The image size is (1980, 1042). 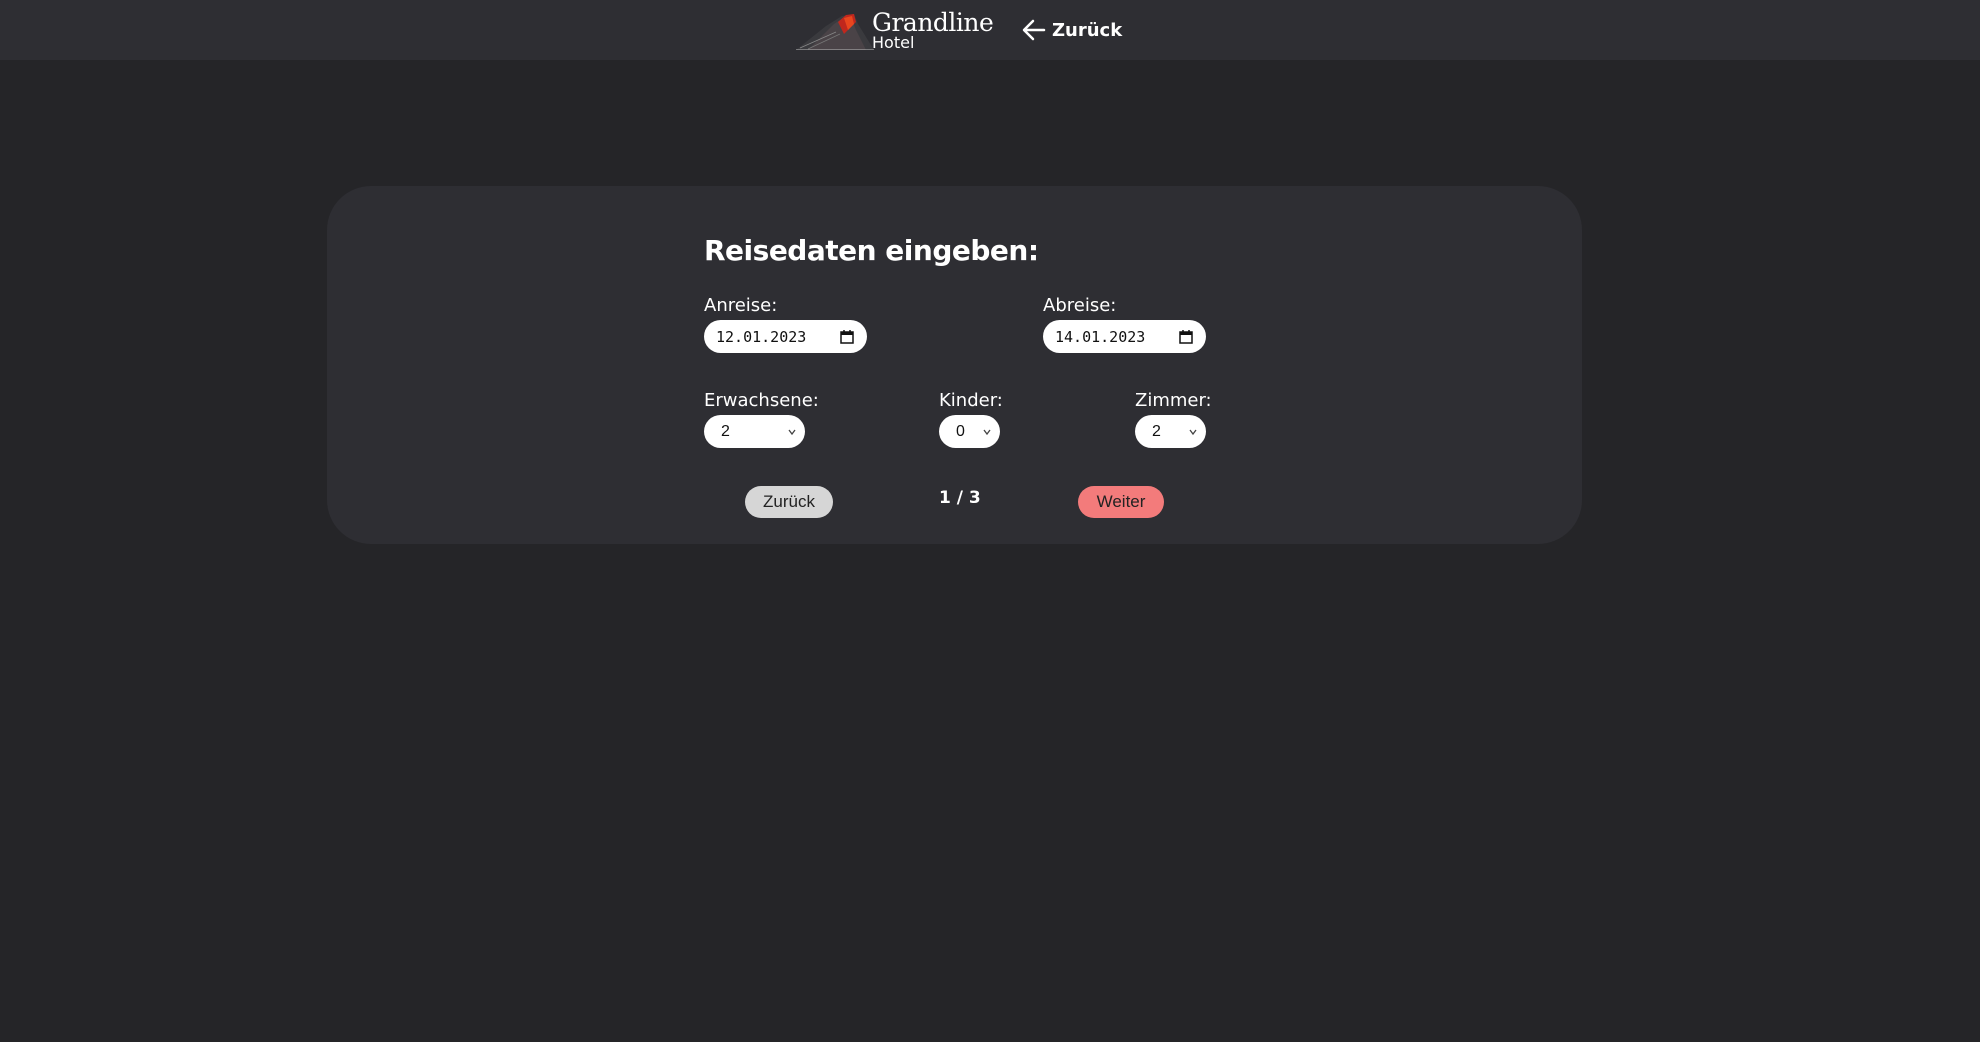 I want to click on adults-select-value: 2, so click(x=725, y=431).